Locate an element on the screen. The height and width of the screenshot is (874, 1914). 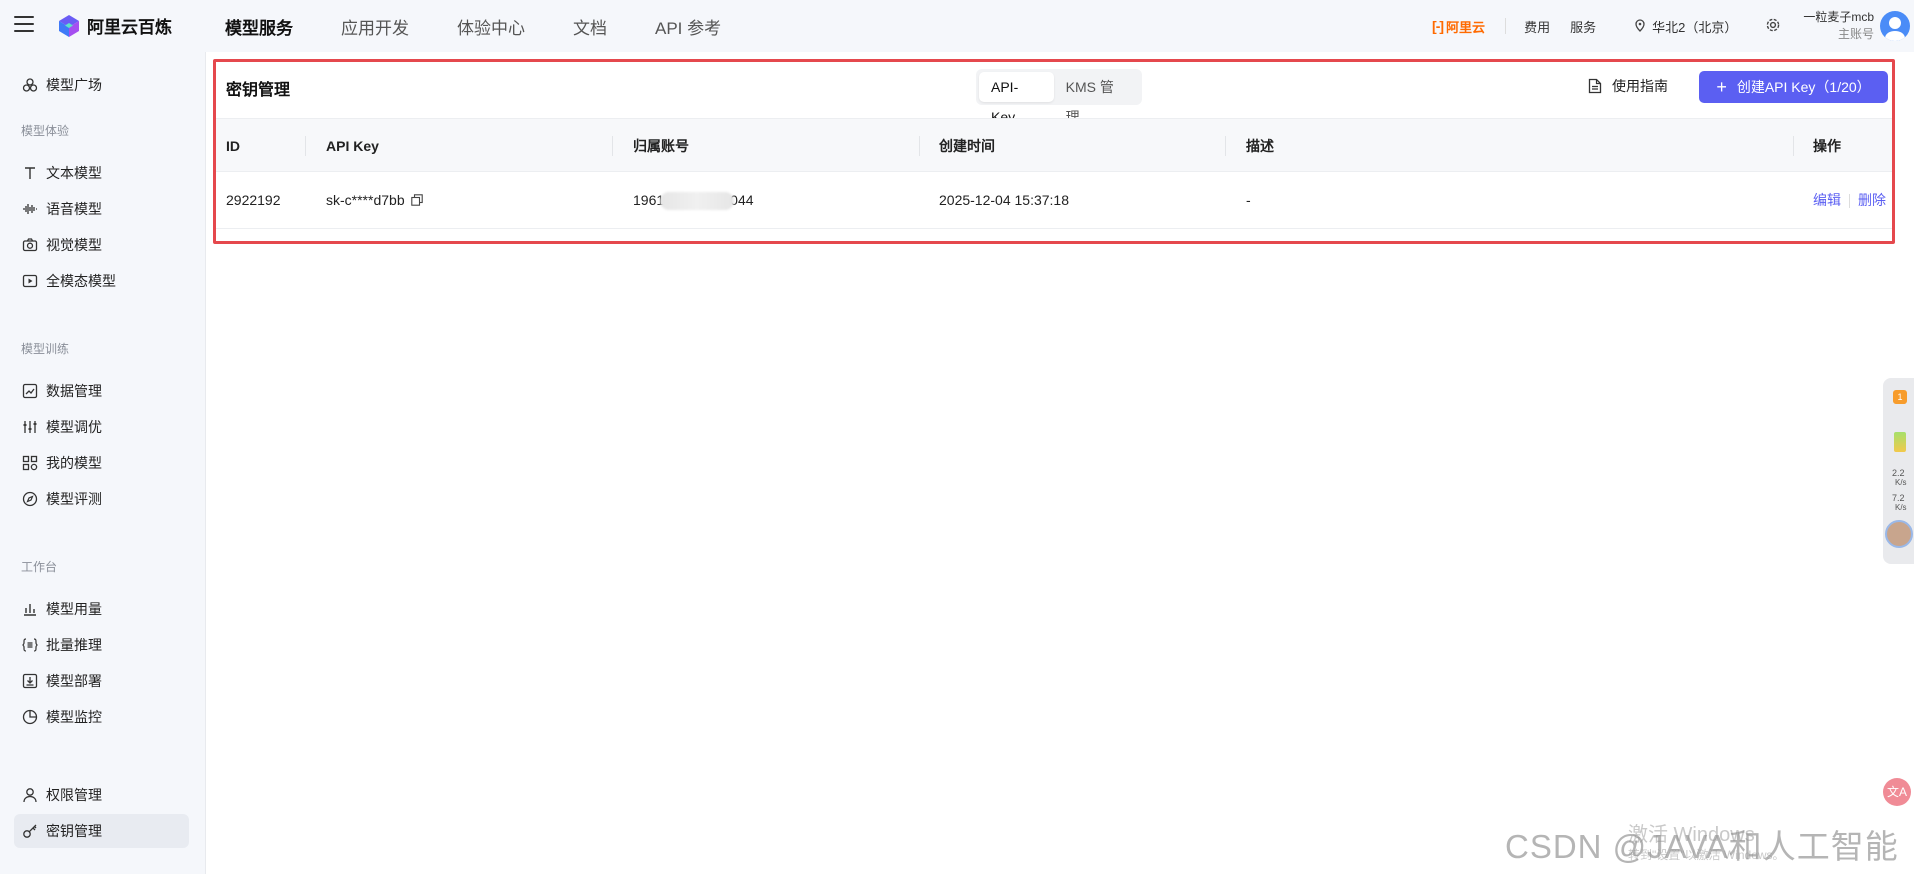
upload-unit: K/s is located at coordinates (1901, 482).